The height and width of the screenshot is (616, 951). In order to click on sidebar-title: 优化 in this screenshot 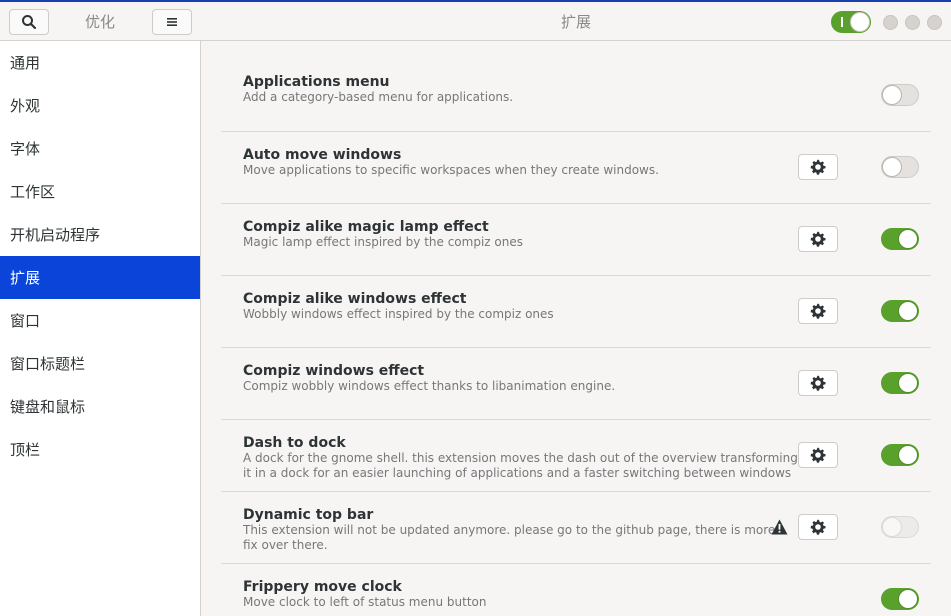, I will do `click(99, 22)`.